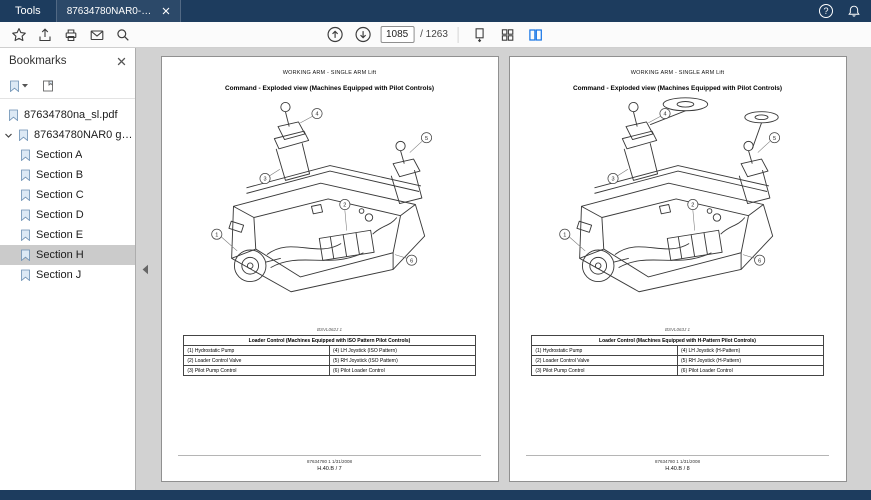  What do you see at coordinates (60, 175) in the screenshot?
I see `bookmark-label: Section B` at bounding box center [60, 175].